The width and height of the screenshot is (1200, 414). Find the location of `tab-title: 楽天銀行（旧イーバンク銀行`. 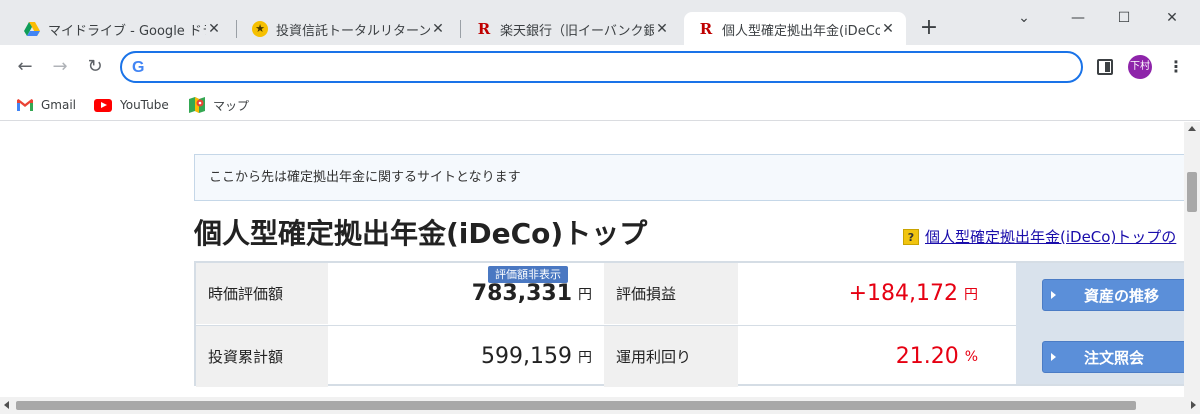

tab-title: 楽天銀行（旧イーバンク銀行 is located at coordinates (577, 31).